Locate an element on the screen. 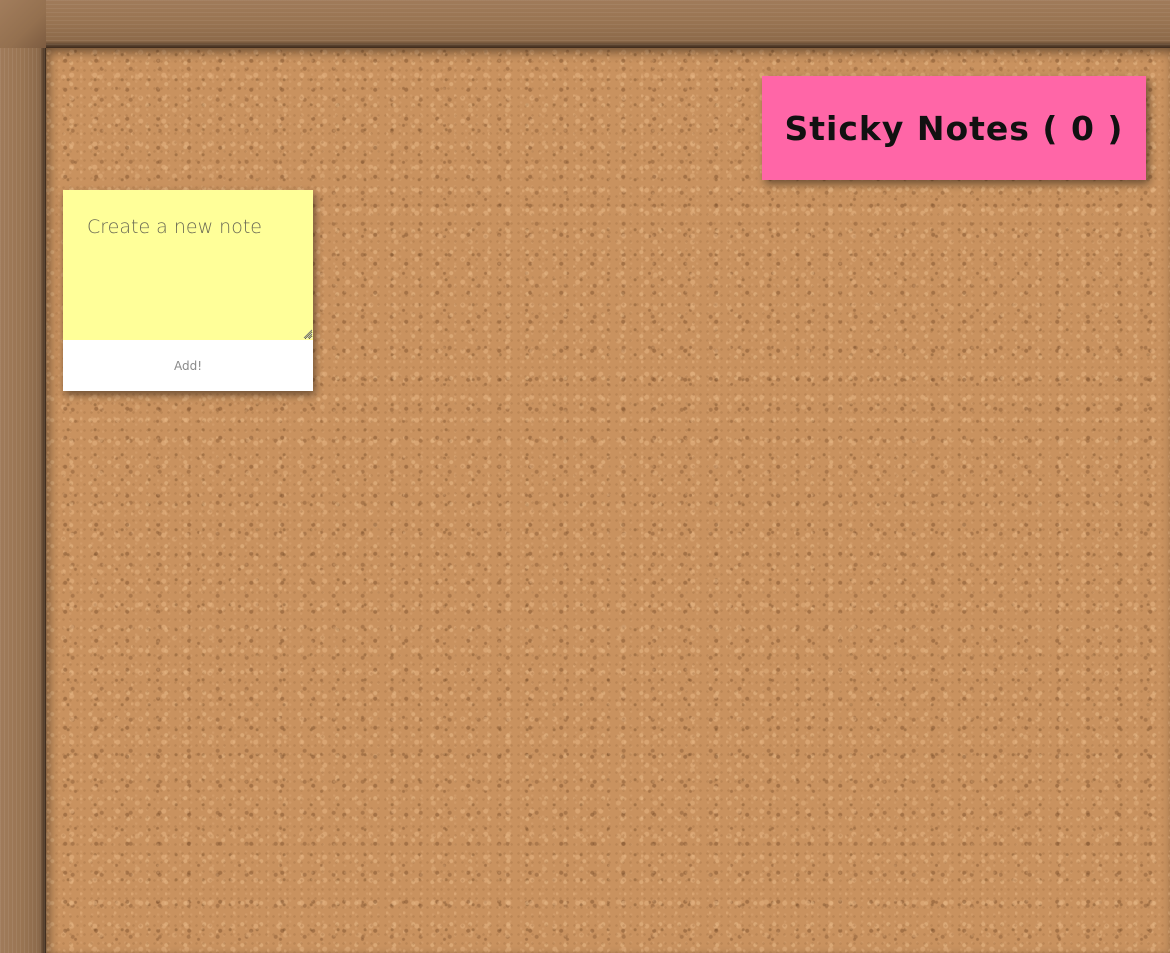 The height and width of the screenshot is (953, 1170). new-note-input is located at coordinates (188, 265).